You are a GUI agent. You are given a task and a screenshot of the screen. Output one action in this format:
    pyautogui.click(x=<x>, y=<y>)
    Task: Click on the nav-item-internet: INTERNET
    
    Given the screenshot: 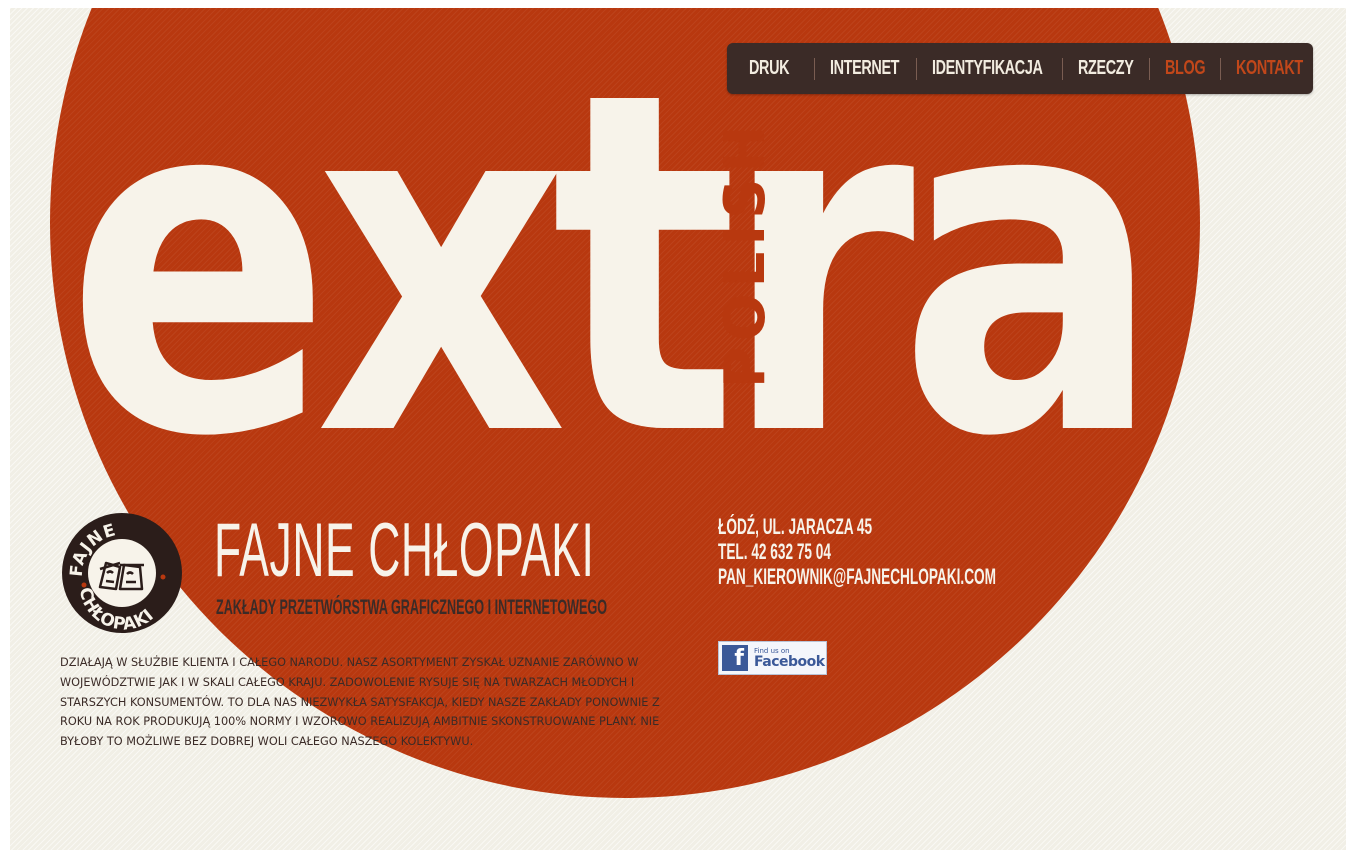 What is the action you would take?
    pyautogui.click(x=864, y=68)
    